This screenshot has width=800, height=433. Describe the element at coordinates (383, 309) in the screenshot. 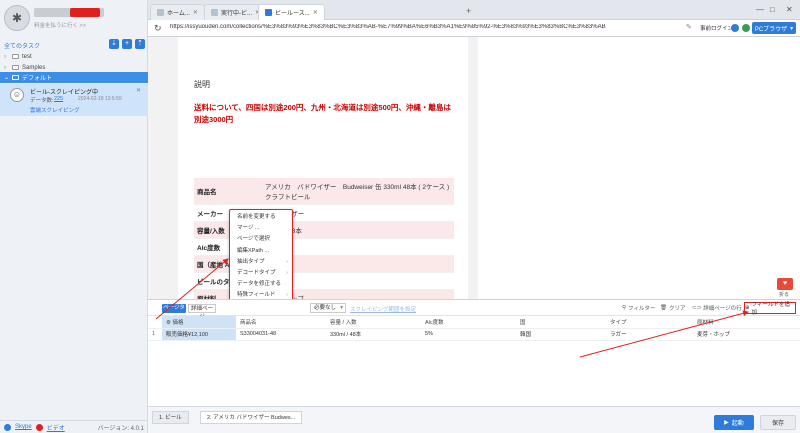

I see `scrape-range-link: スクレイピング範囲を設定` at that location.